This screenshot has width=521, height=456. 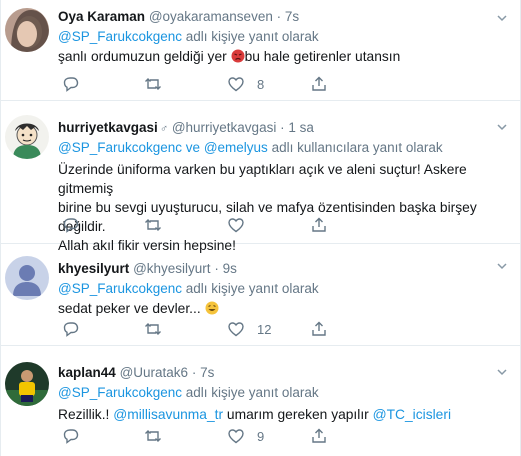 I want to click on rolling-laughing-emoji-icon, so click(x=211, y=308).